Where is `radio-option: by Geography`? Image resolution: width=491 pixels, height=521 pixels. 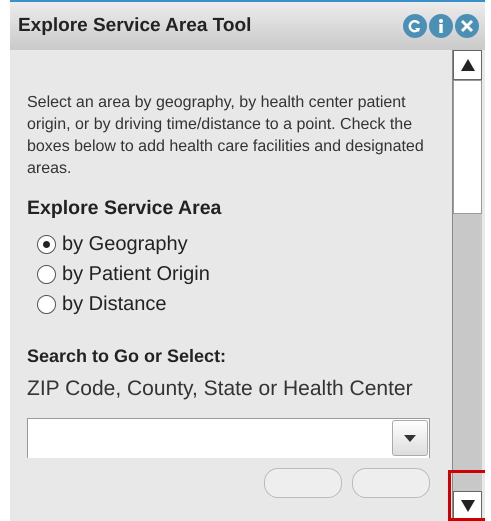 radio-option: by Geography is located at coordinates (228, 244).